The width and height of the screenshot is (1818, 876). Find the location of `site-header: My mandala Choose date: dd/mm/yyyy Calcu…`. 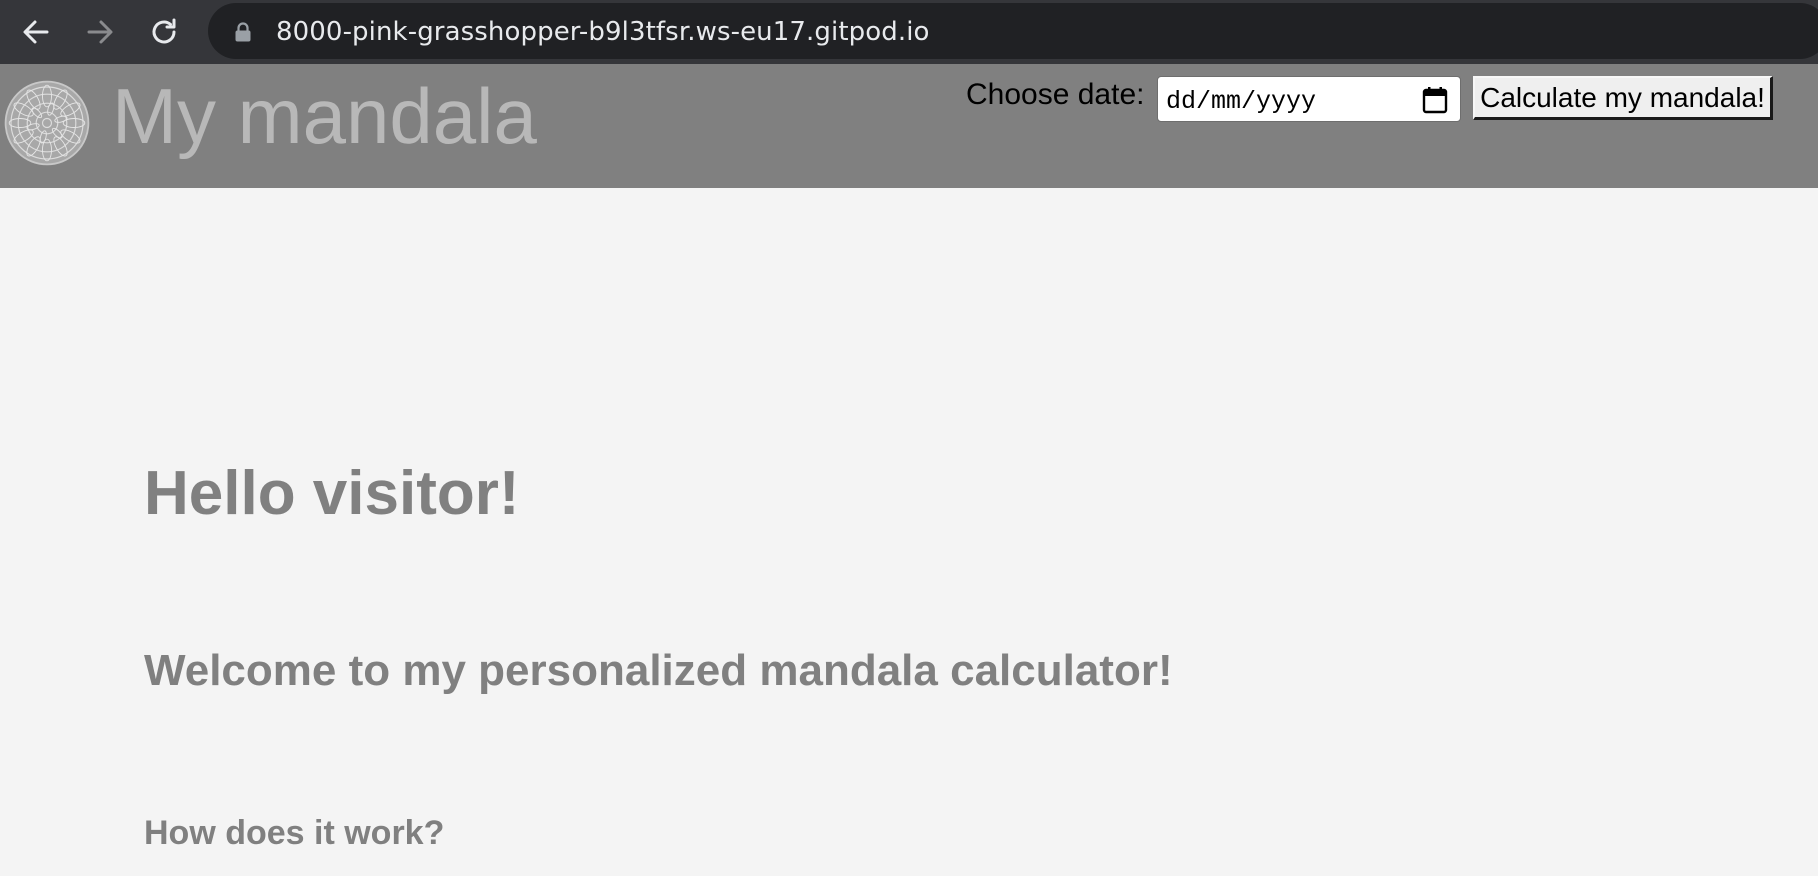

site-header: My mandala Choose date: dd/mm/yyyy Calcu… is located at coordinates (909, 126).